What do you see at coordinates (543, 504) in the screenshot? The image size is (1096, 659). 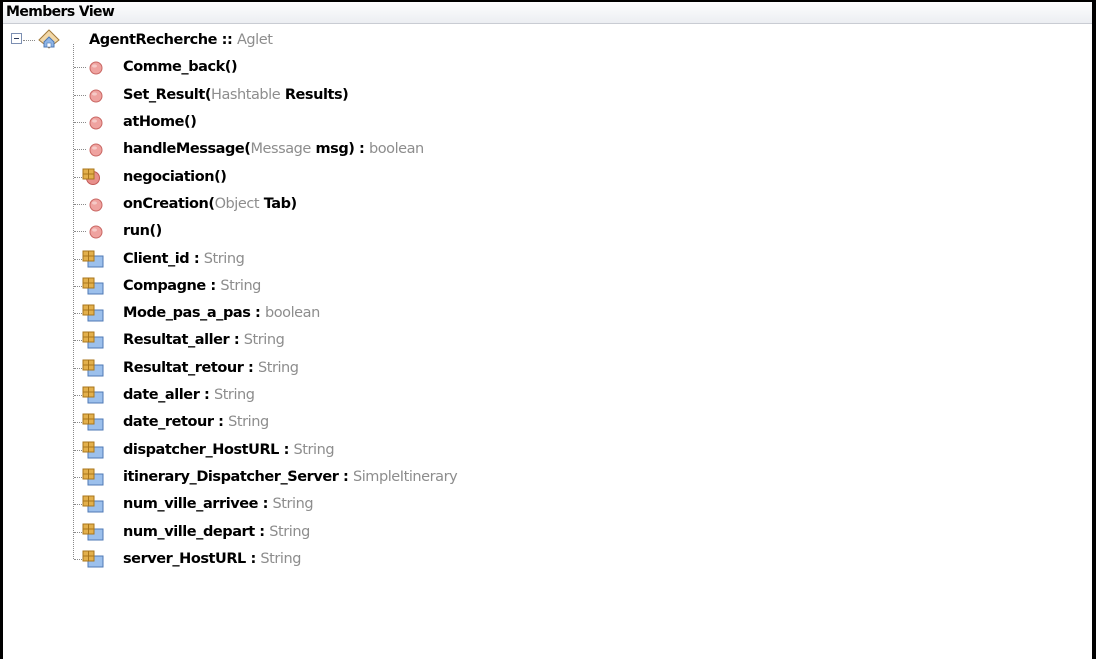 I see `field-row: num_ville_arrivee : String` at bounding box center [543, 504].